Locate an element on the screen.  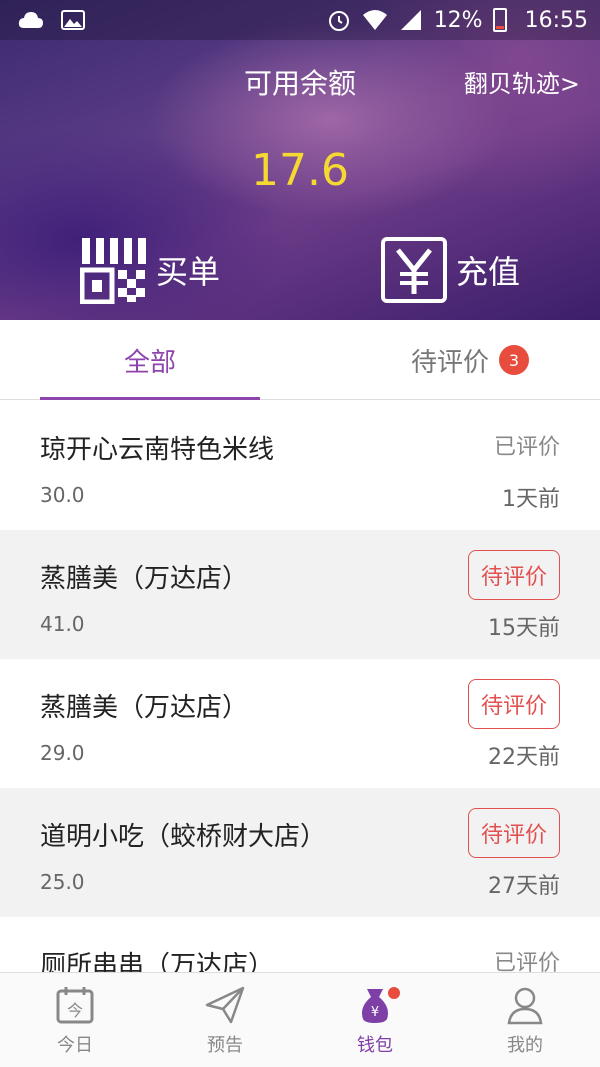
order-time: 22天前 is located at coordinates (524, 757).